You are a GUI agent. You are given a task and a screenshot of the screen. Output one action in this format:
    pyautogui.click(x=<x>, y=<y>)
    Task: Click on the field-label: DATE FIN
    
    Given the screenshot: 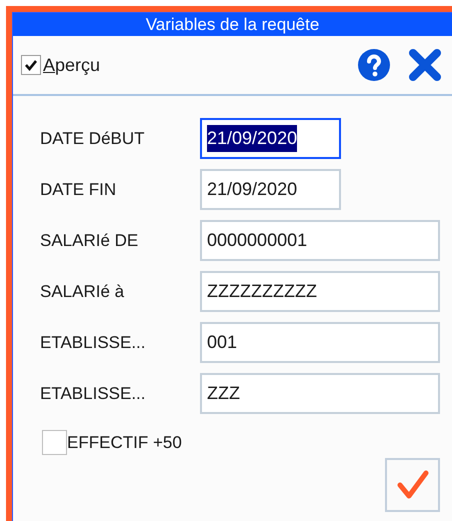 What is the action you would take?
    pyautogui.click(x=79, y=189)
    